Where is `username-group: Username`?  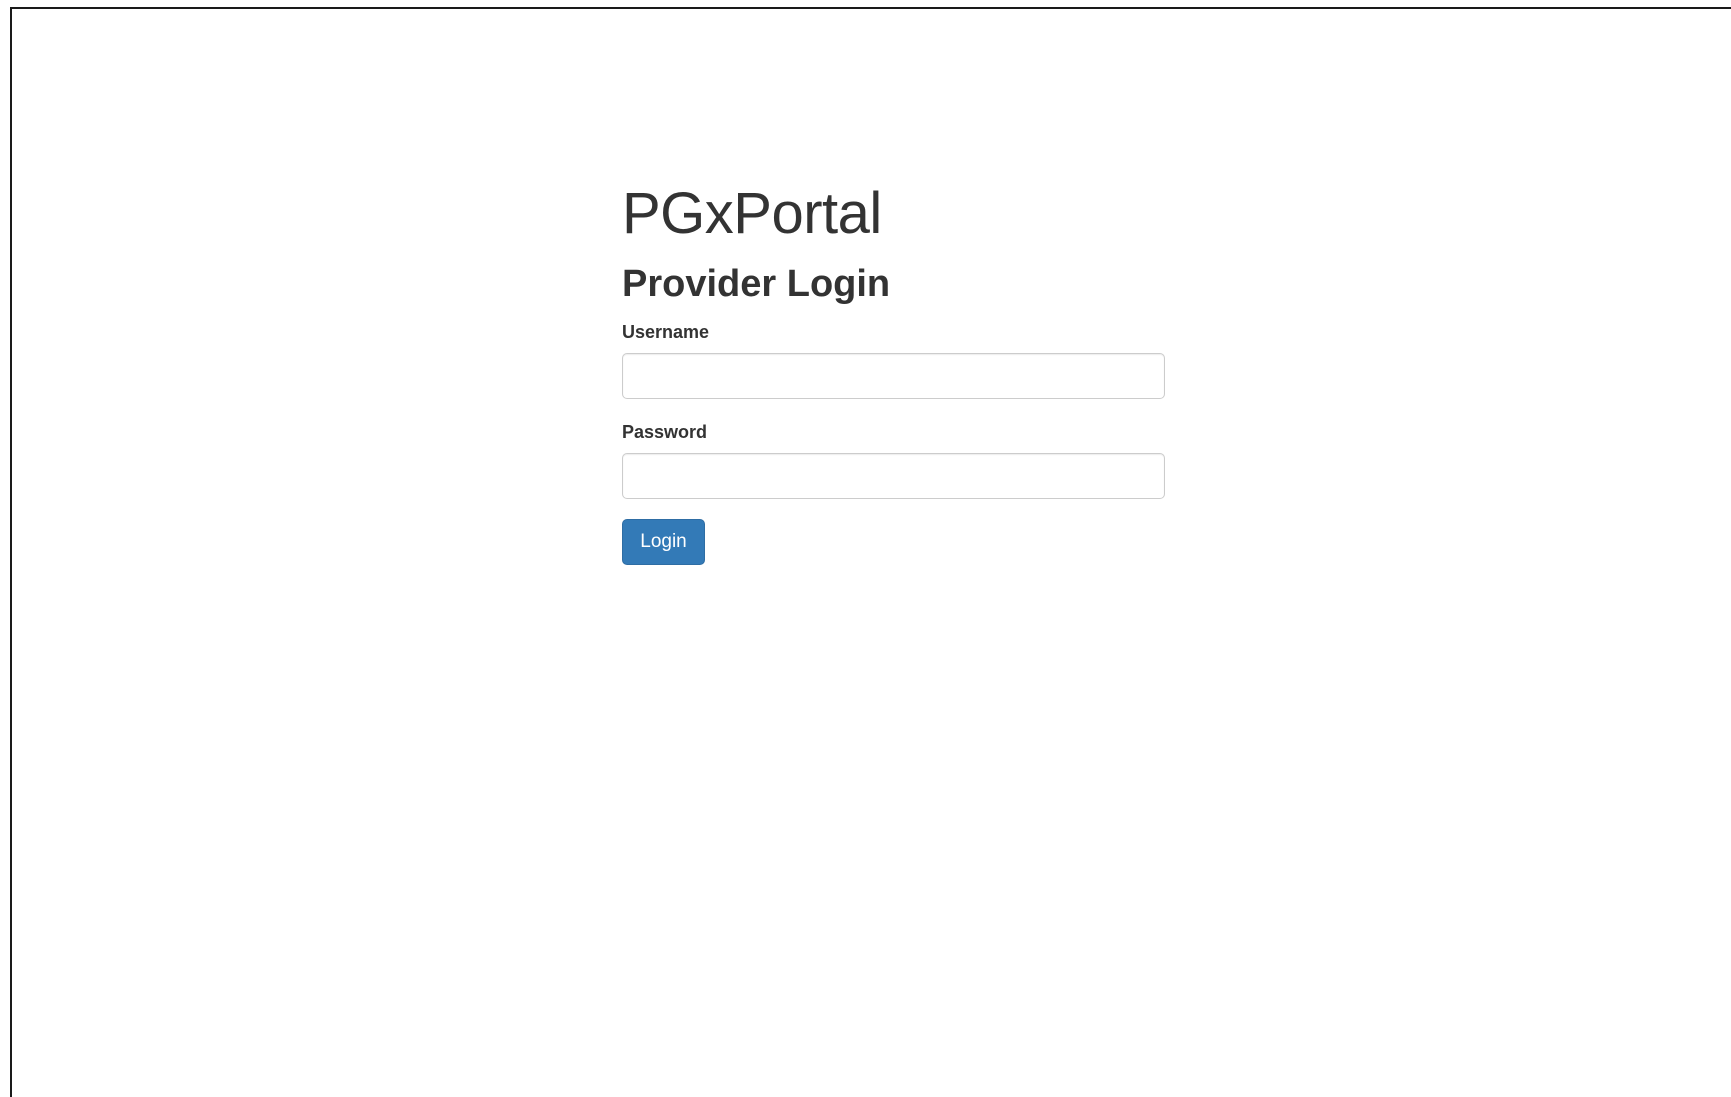
username-group: Username is located at coordinates (894, 360).